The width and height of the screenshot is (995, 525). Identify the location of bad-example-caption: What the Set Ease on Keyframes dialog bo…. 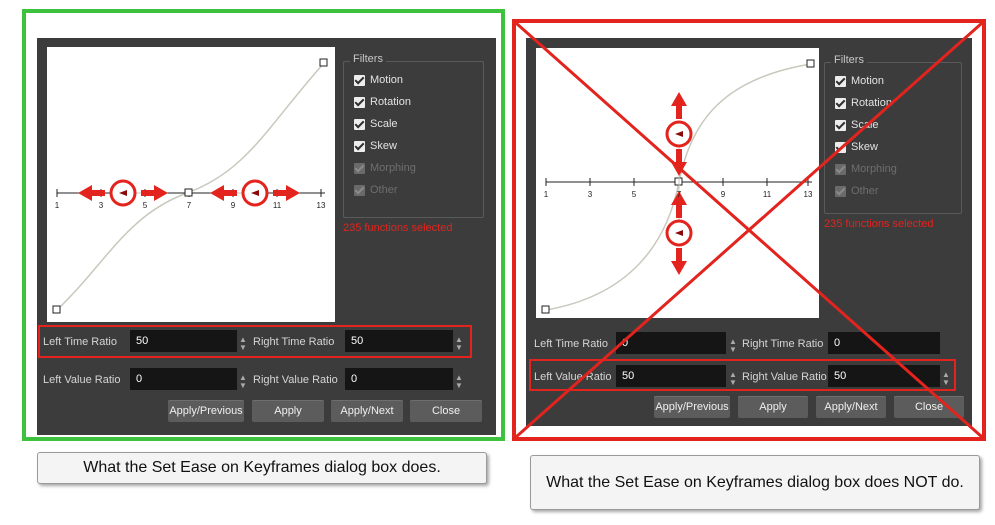
(755, 482).